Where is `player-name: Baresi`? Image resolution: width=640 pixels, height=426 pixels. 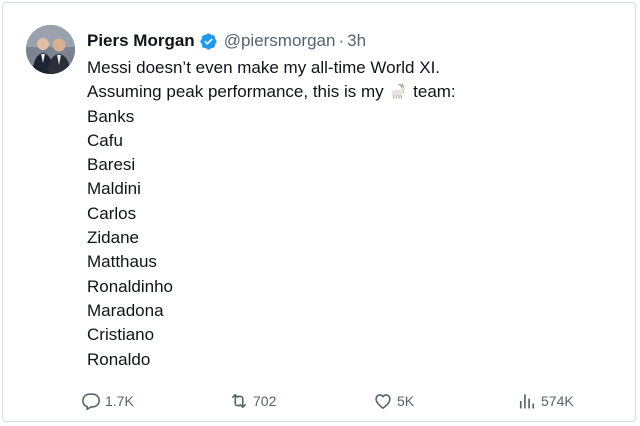 player-name: Baresi is located at coordinates (111, 165).